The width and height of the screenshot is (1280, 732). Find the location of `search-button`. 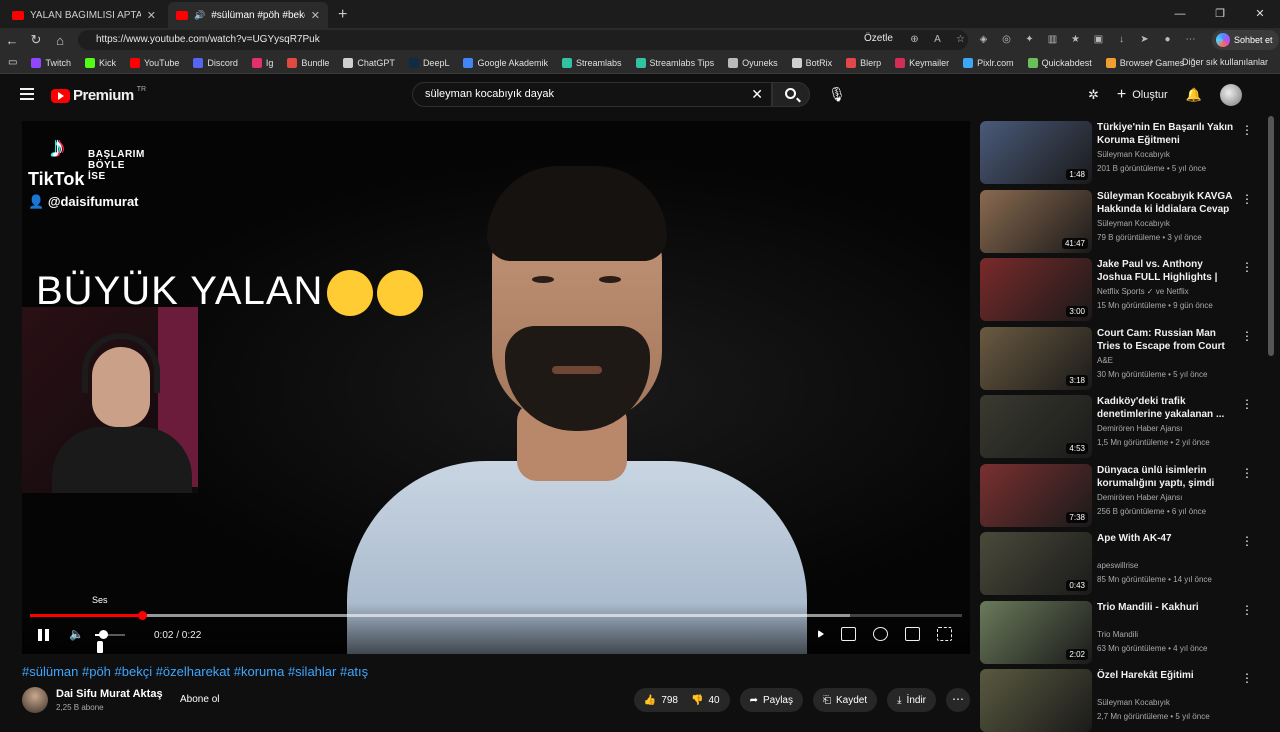

search-button is located at coordinates (791, 94).